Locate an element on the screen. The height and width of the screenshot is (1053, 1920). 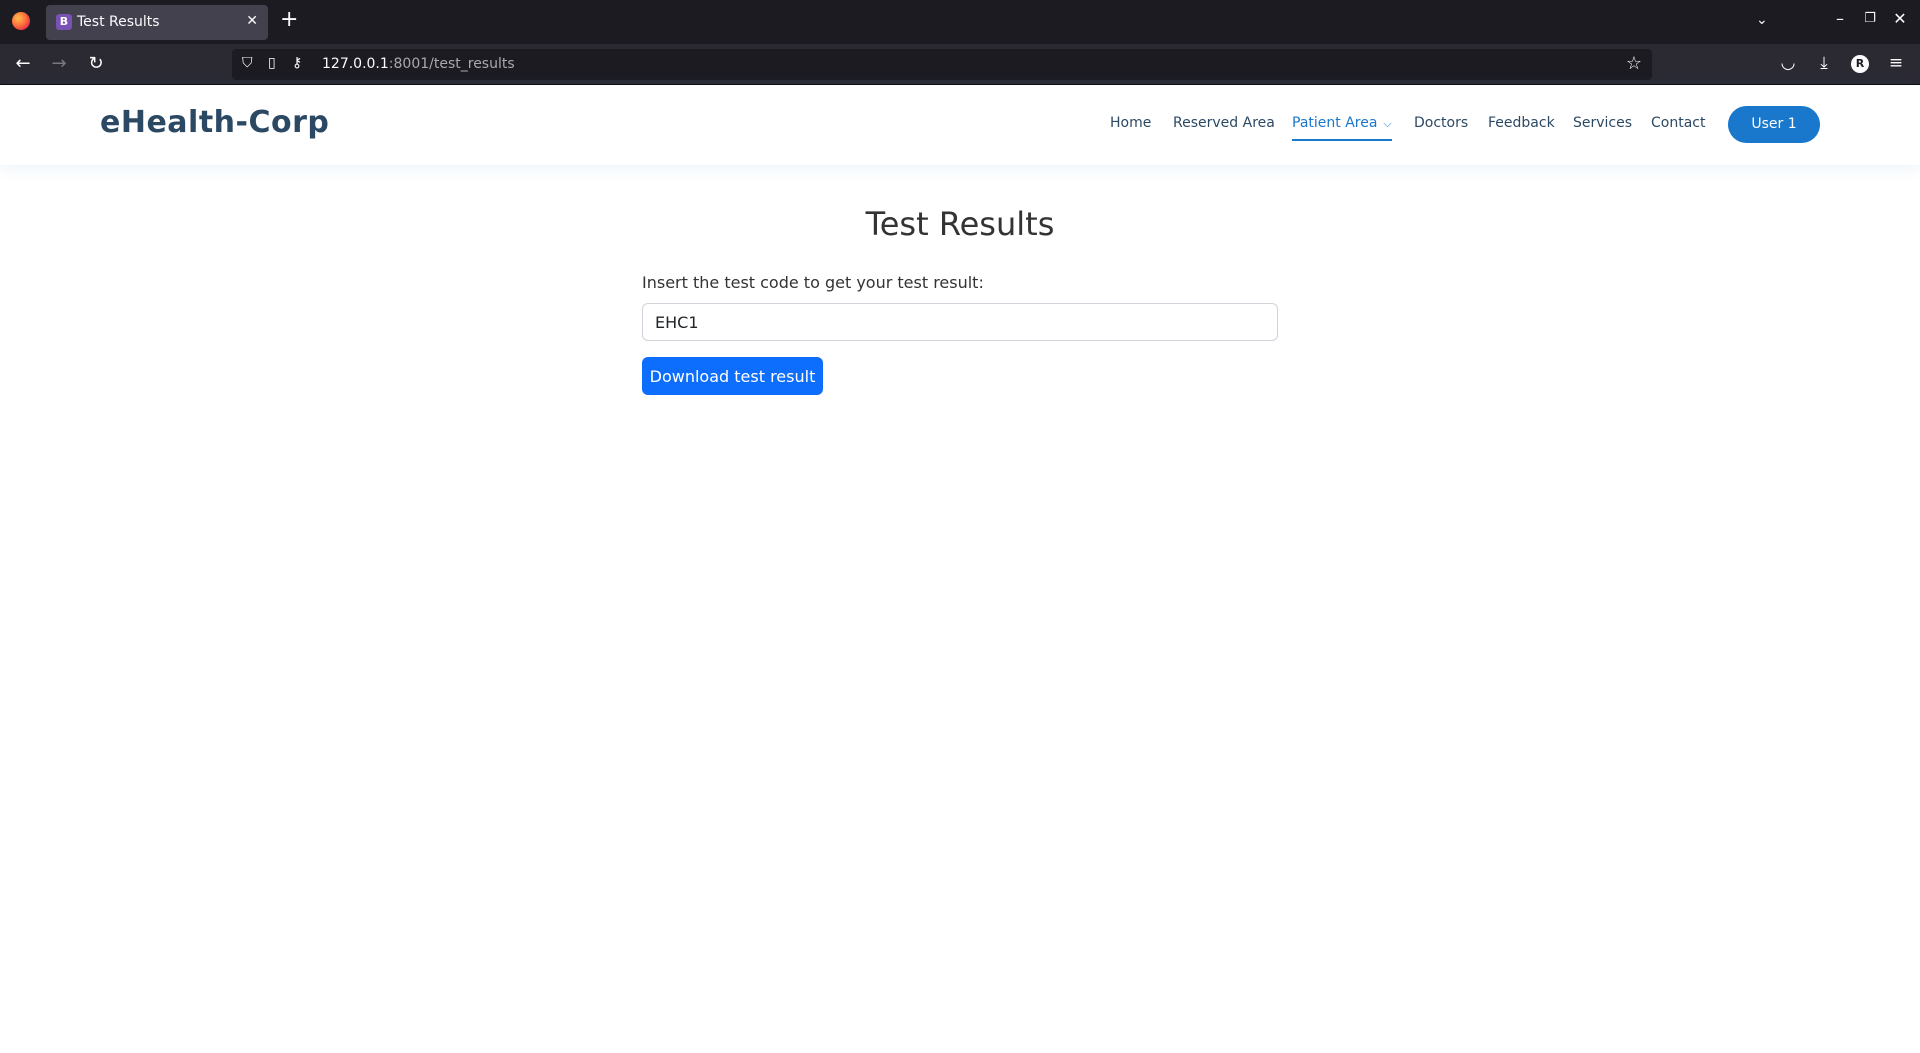
new-tab-icon: + is located at coordinates (289, 20).